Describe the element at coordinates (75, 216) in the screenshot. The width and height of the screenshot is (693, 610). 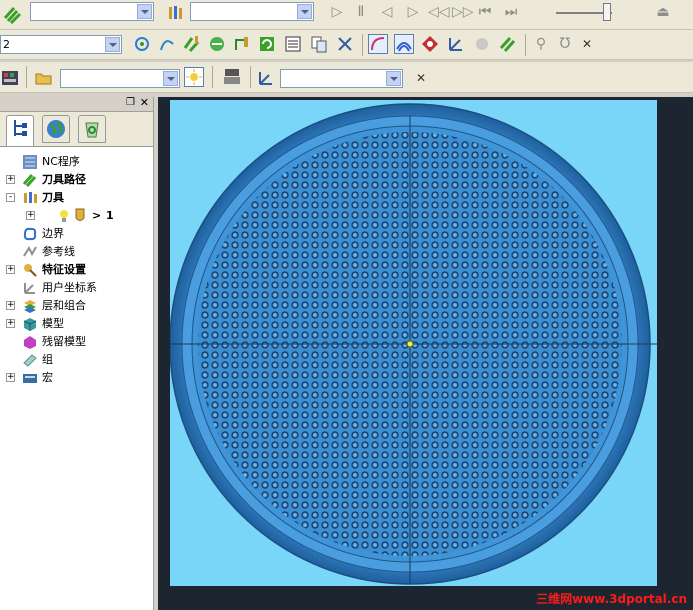
I see `tree-item-tool-1: + > 1` at that location.